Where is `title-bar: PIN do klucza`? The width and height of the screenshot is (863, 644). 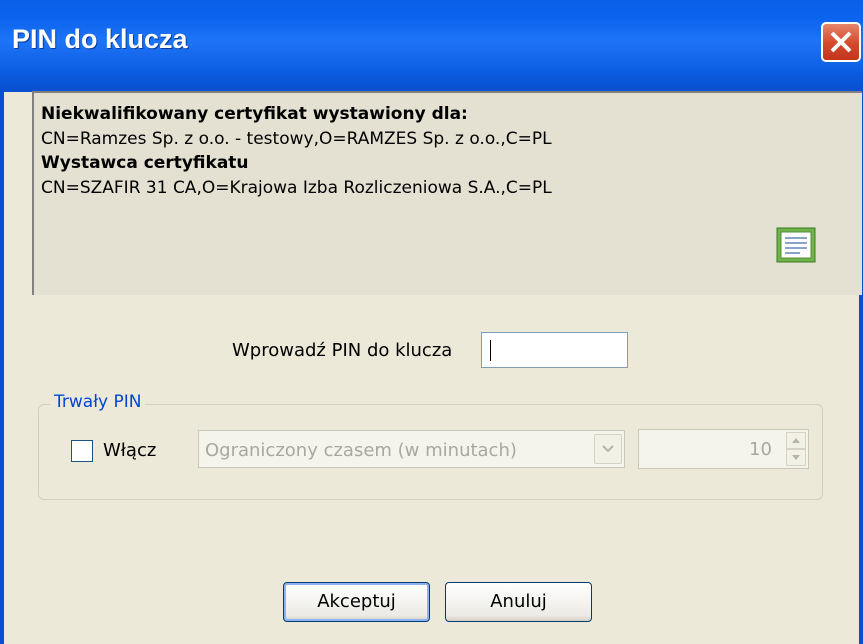
title-bar: PIN do klucza is located at coordinates (431, 46).